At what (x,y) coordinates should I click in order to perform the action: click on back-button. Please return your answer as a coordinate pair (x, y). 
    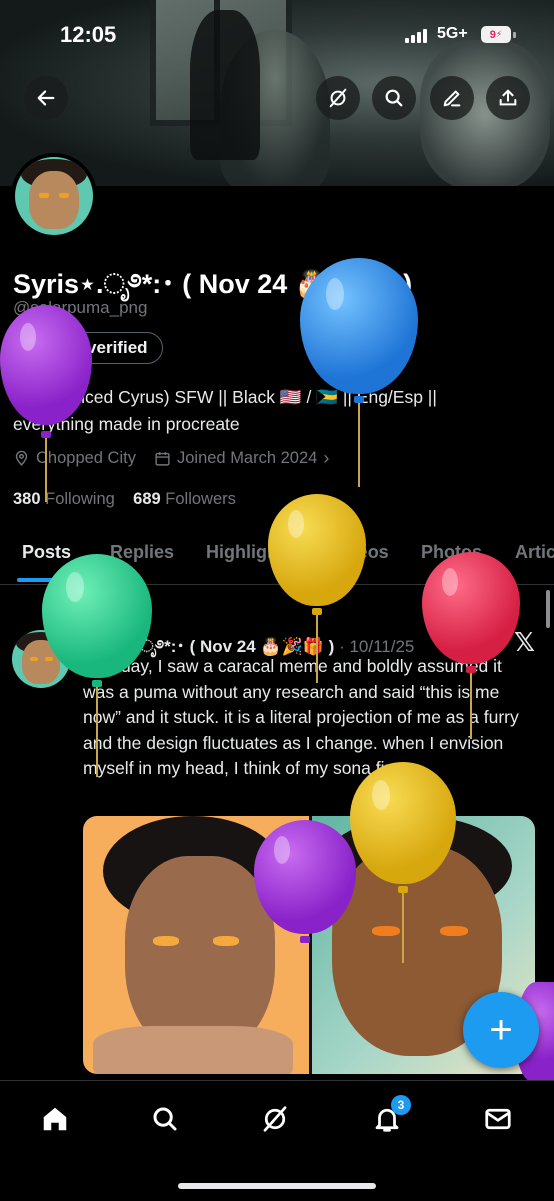
    Looking at the image, I should click on (46, 98).